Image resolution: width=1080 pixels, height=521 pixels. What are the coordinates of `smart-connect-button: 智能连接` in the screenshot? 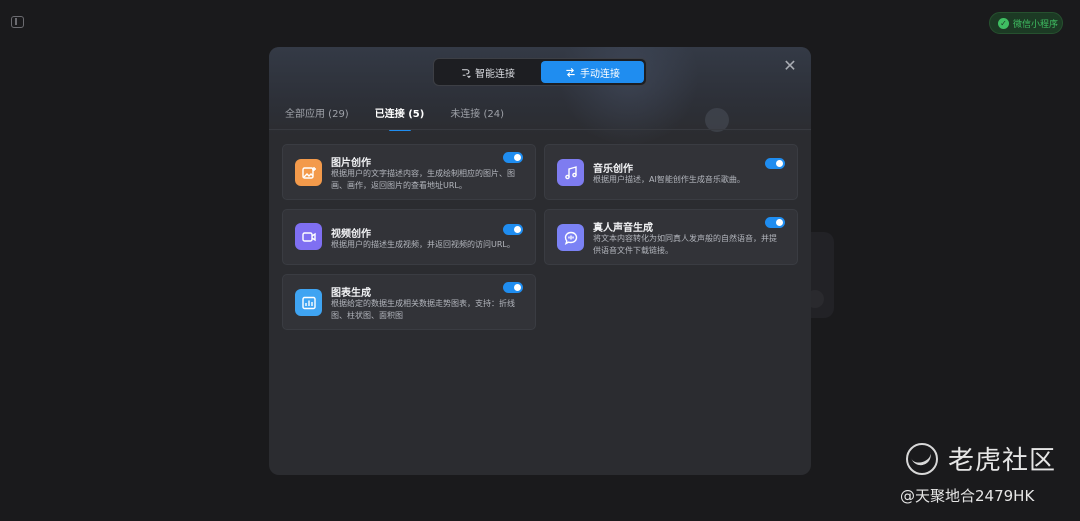 It's located at (487, 72).